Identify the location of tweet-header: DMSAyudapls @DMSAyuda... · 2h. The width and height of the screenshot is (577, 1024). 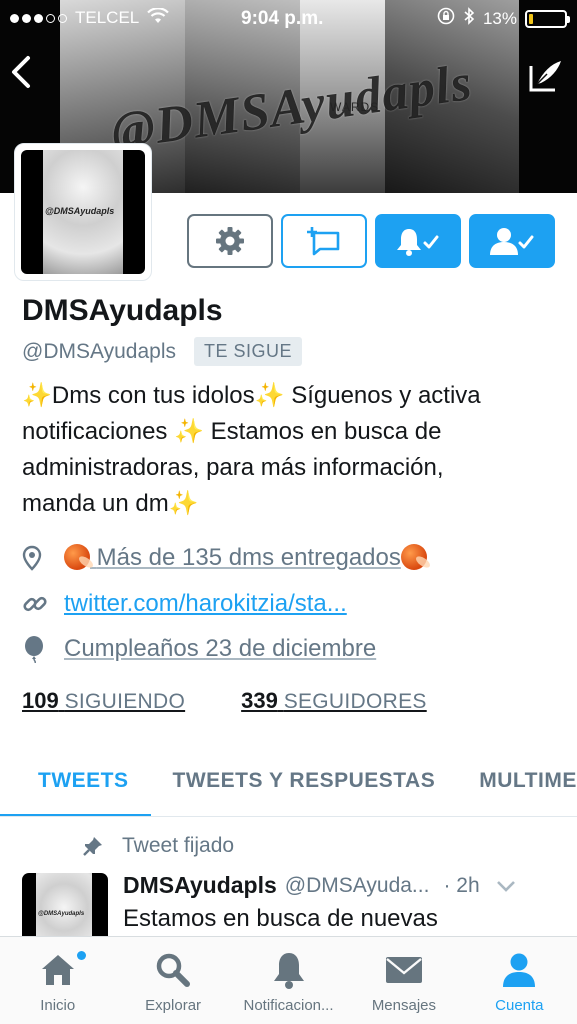
(343, 885).